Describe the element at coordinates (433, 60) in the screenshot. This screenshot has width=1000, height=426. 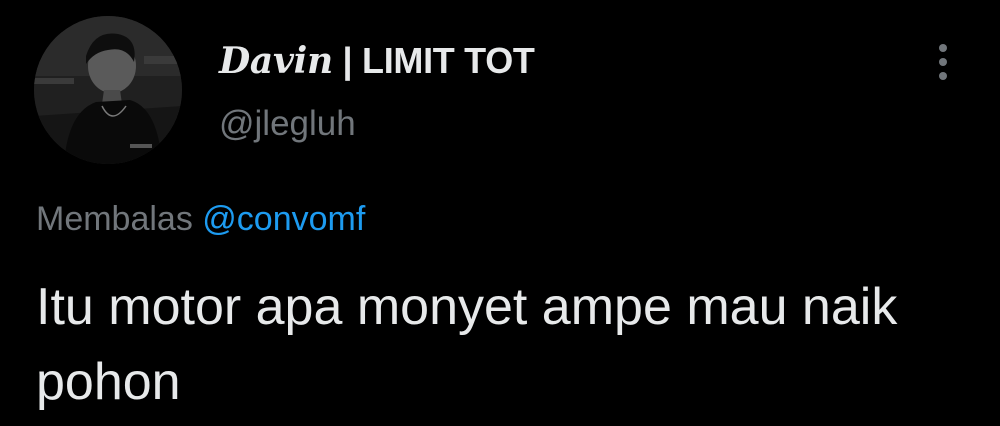
I see `display-name-rest: | LIMIT TOT` at that location.